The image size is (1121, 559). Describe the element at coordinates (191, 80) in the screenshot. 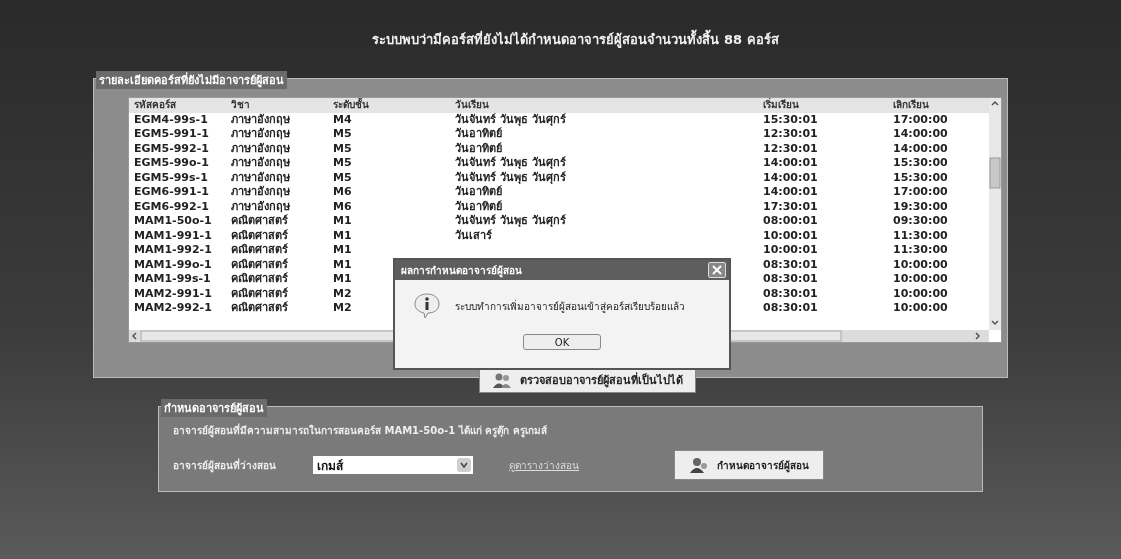

I see `group-title: รายละเอียดคอร์สที่ยังไม่มีอาจารย์ผู้สอน` at that location.